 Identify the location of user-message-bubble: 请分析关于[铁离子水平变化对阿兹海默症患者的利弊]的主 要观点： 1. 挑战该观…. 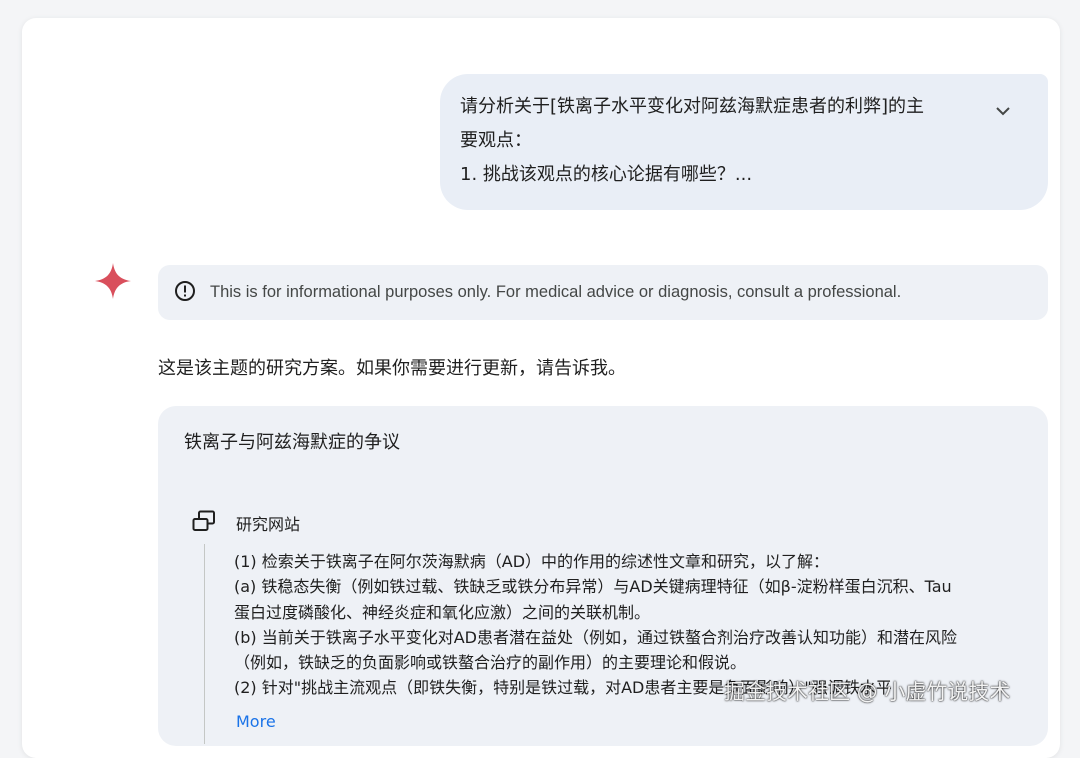
(744, 142).